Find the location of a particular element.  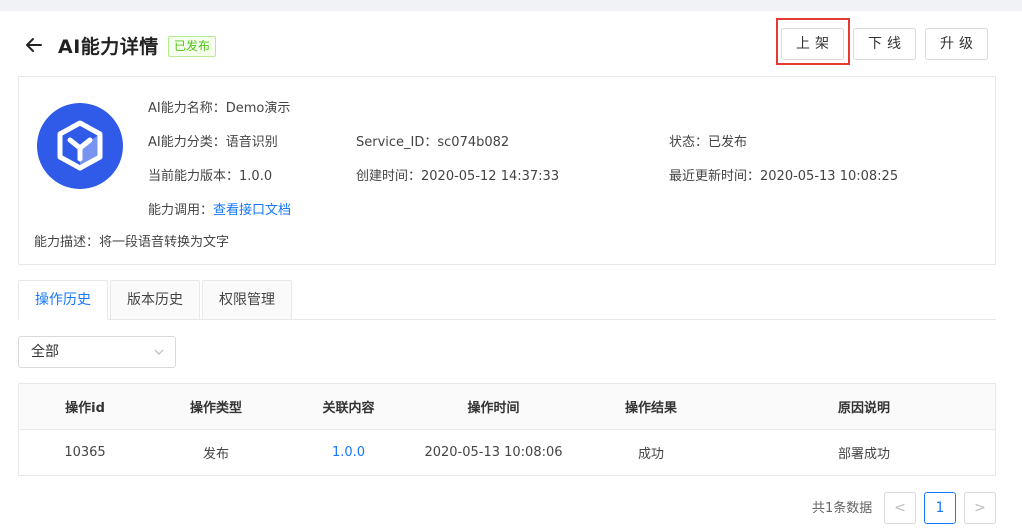

ability-name-row: AI能力名称：Demo演示 is located at coordinates (219, 106).